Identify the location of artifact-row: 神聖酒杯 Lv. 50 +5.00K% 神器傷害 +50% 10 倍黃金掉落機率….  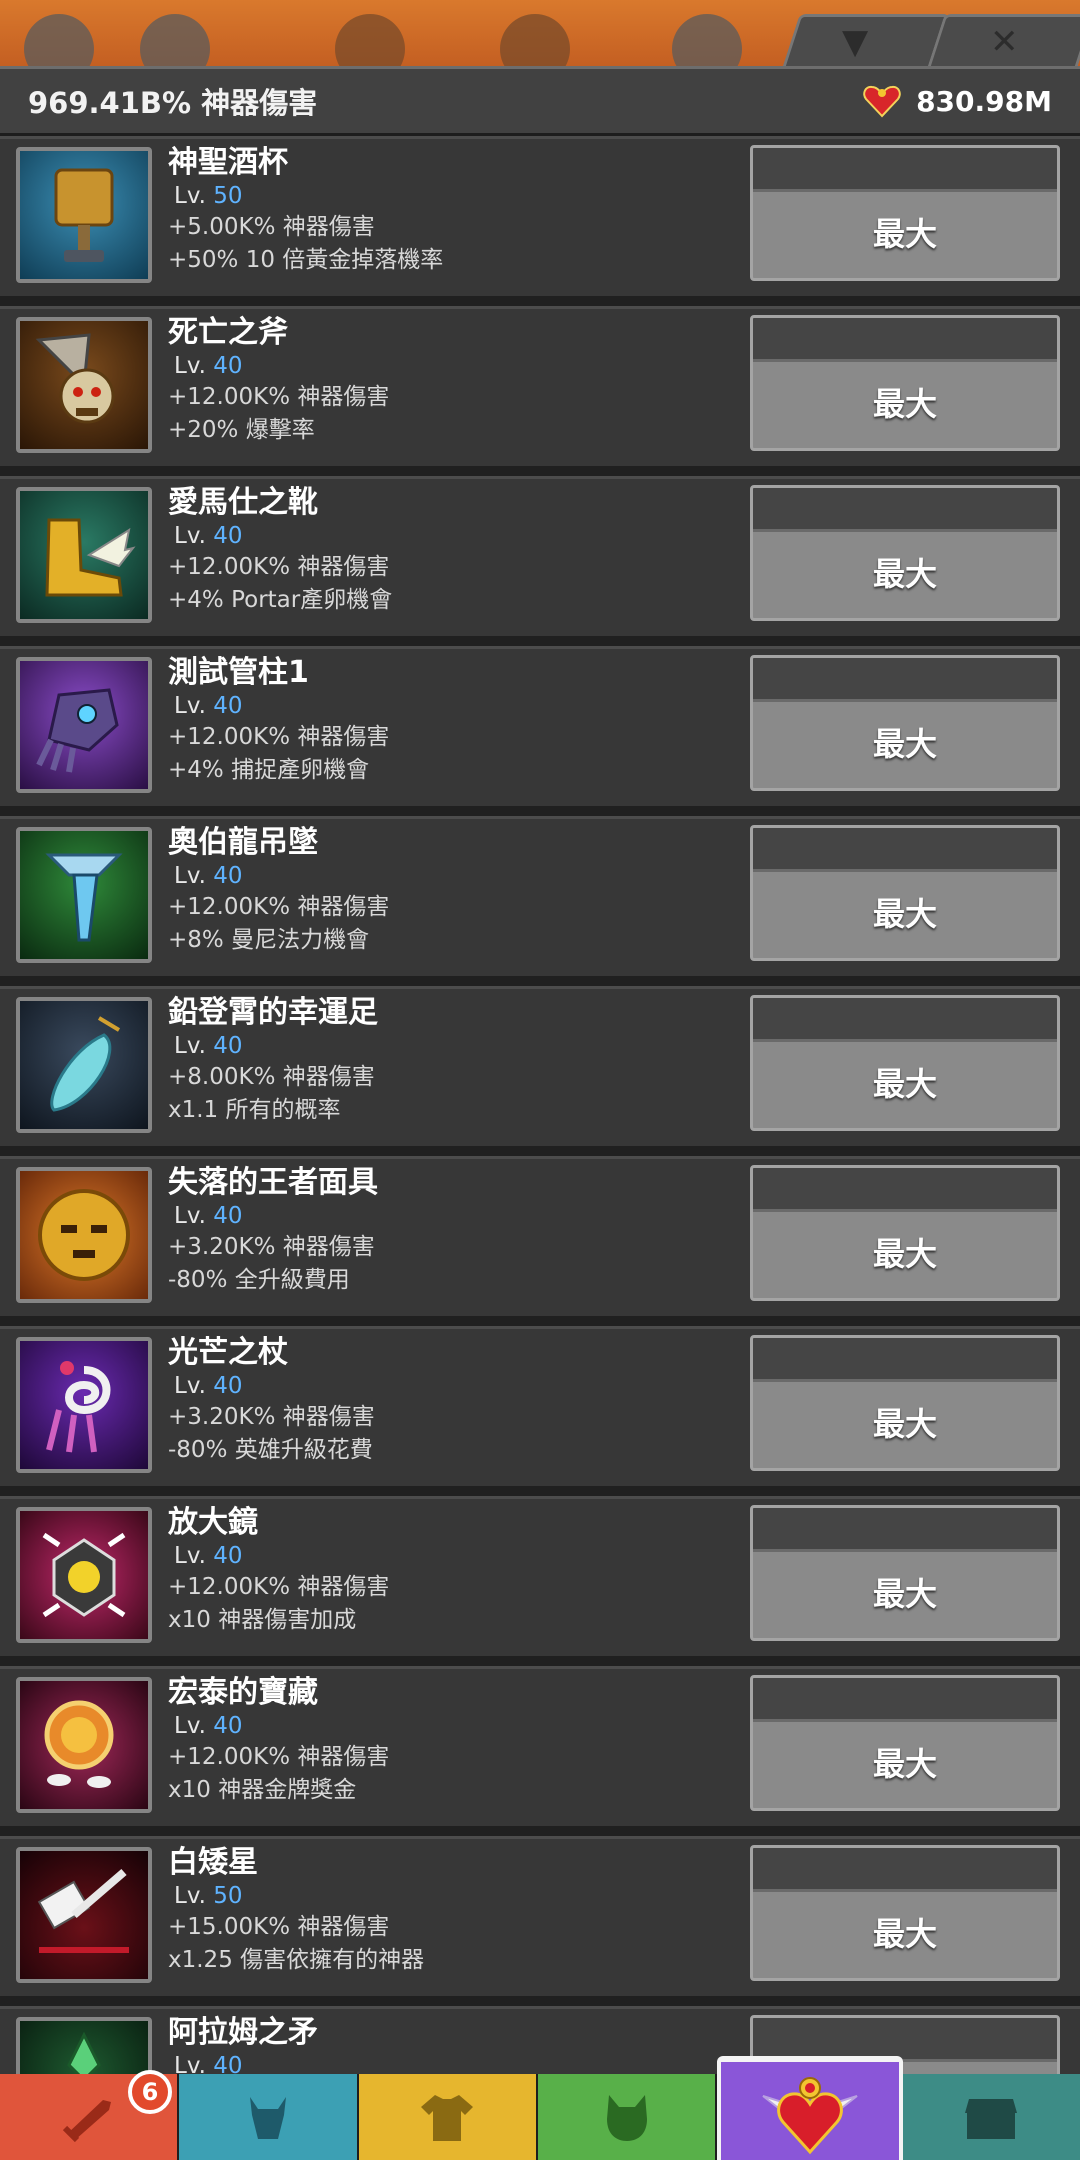
(540, 221).